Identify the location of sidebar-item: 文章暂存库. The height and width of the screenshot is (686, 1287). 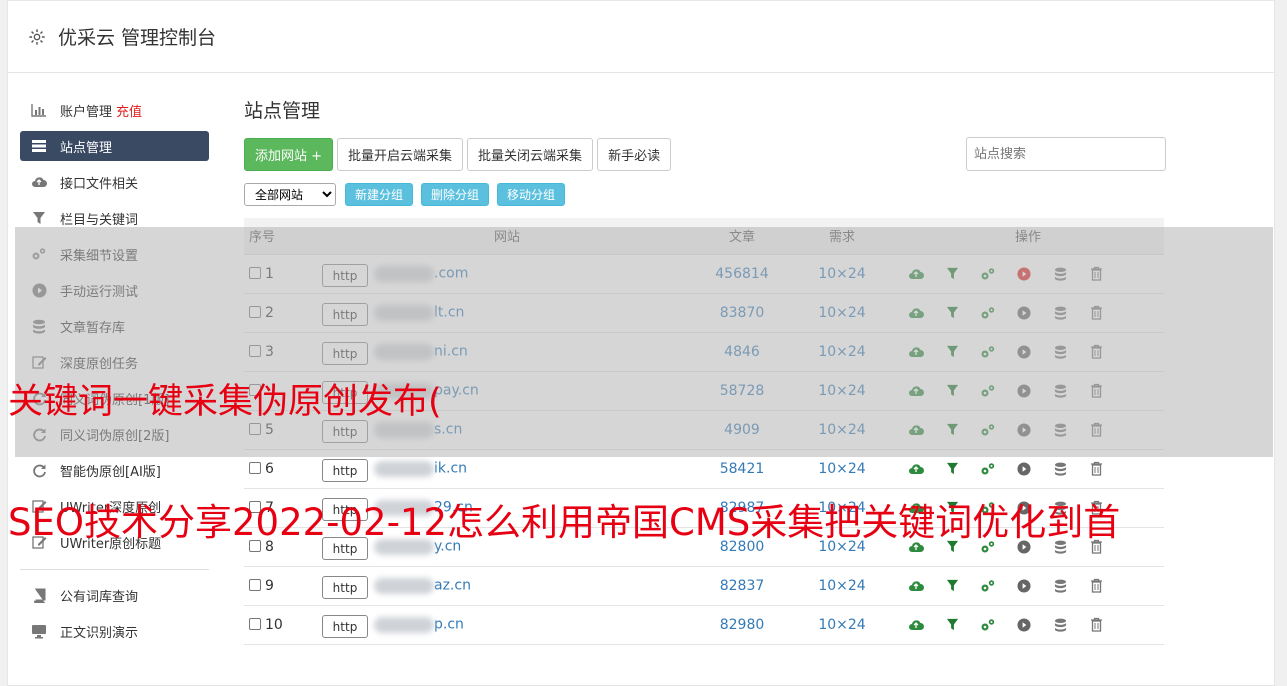
(114, 326).